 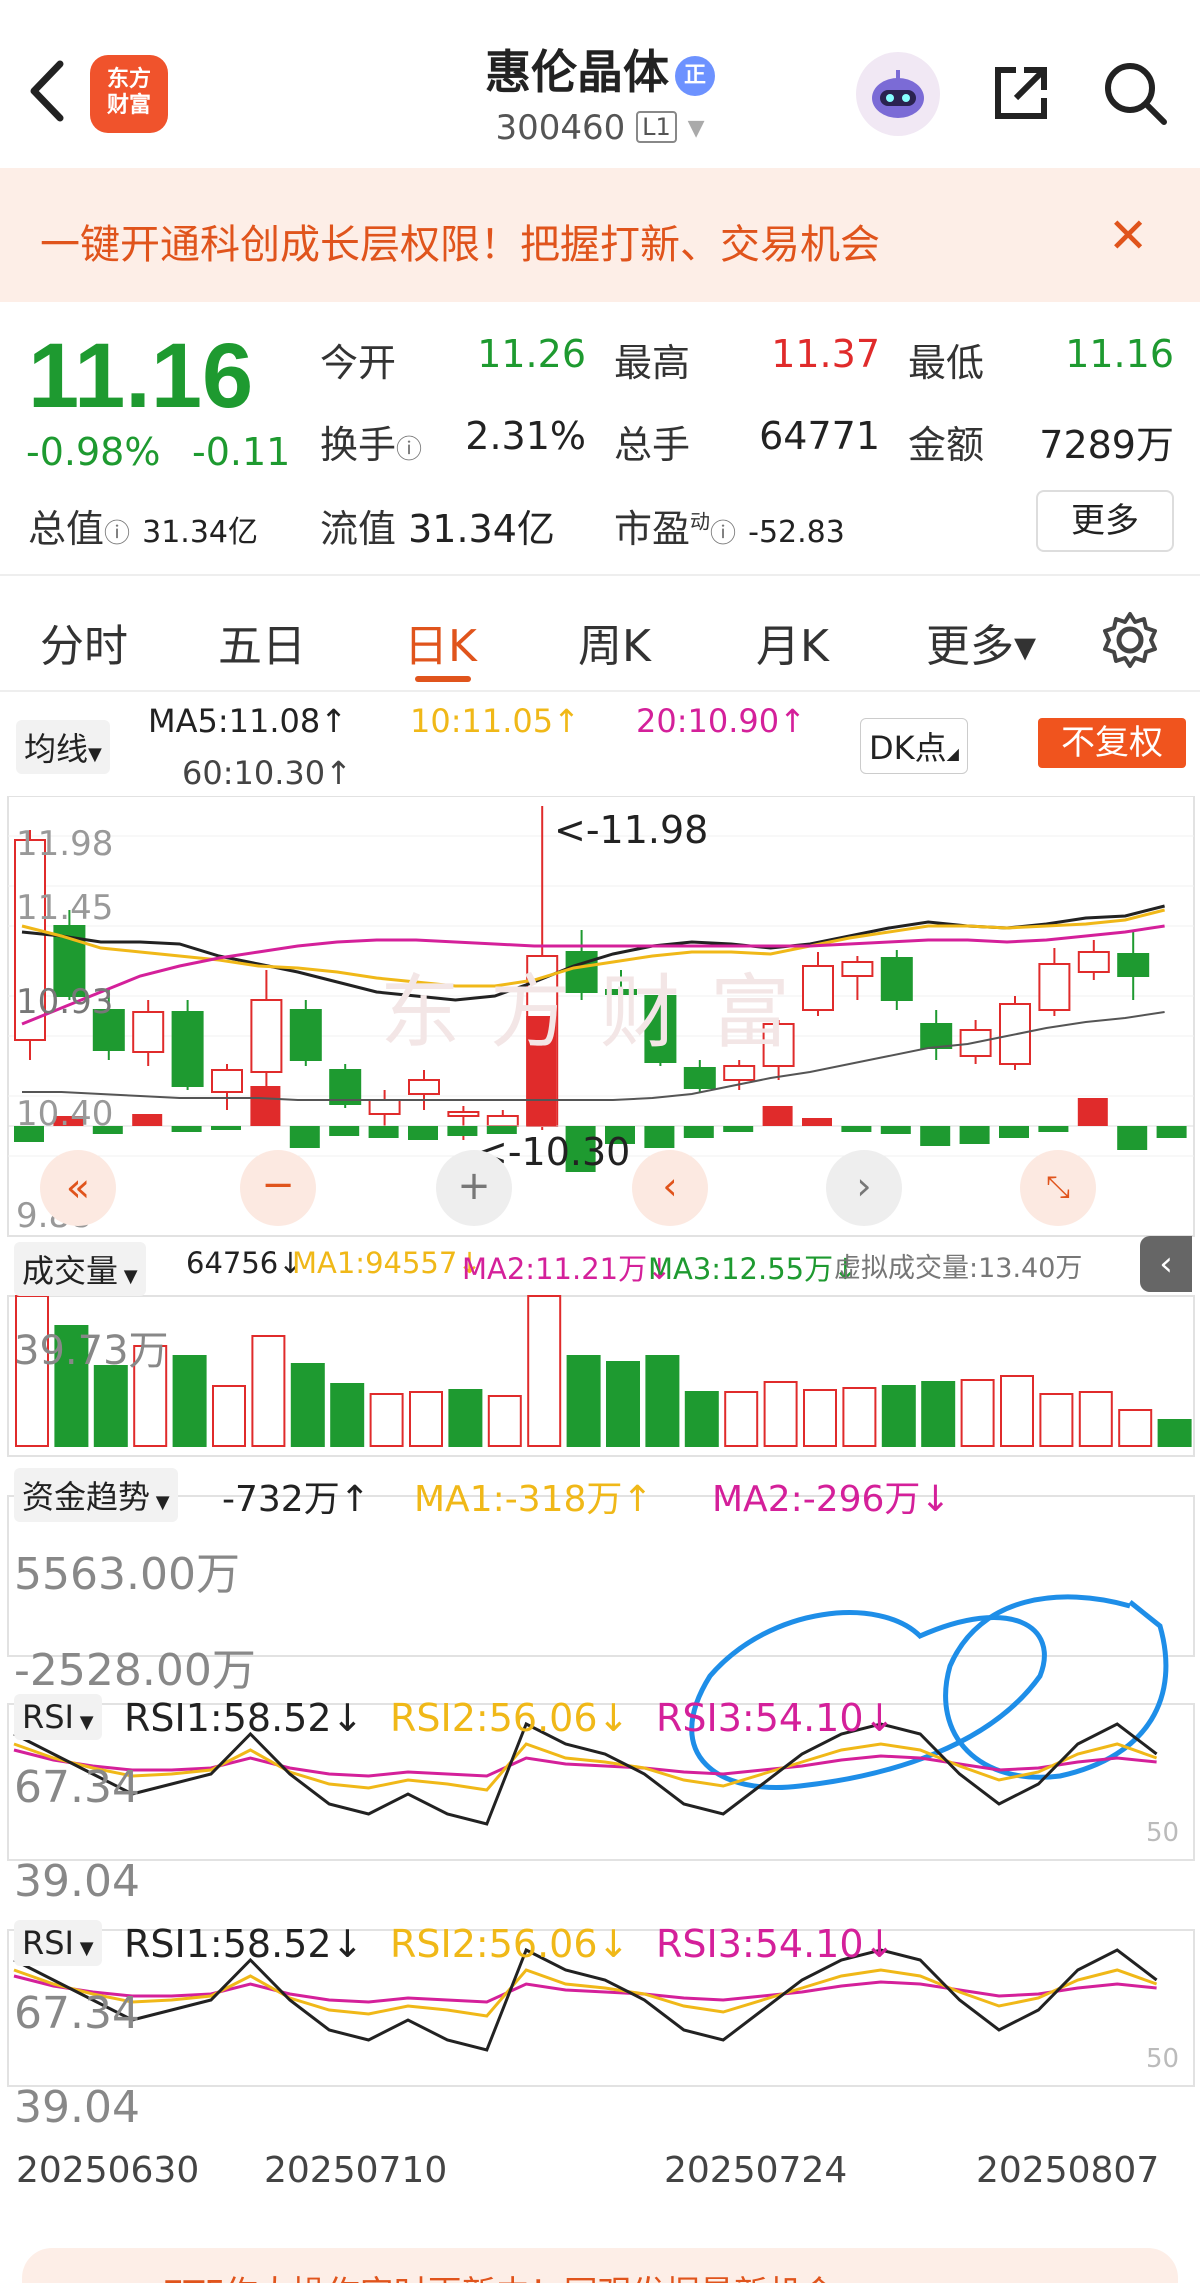 What do you see at coordinates (510, 1944) in the screenshot?
I see `rsi2-value: RSI2:56.06↓` at bounding box center [510, 1944].